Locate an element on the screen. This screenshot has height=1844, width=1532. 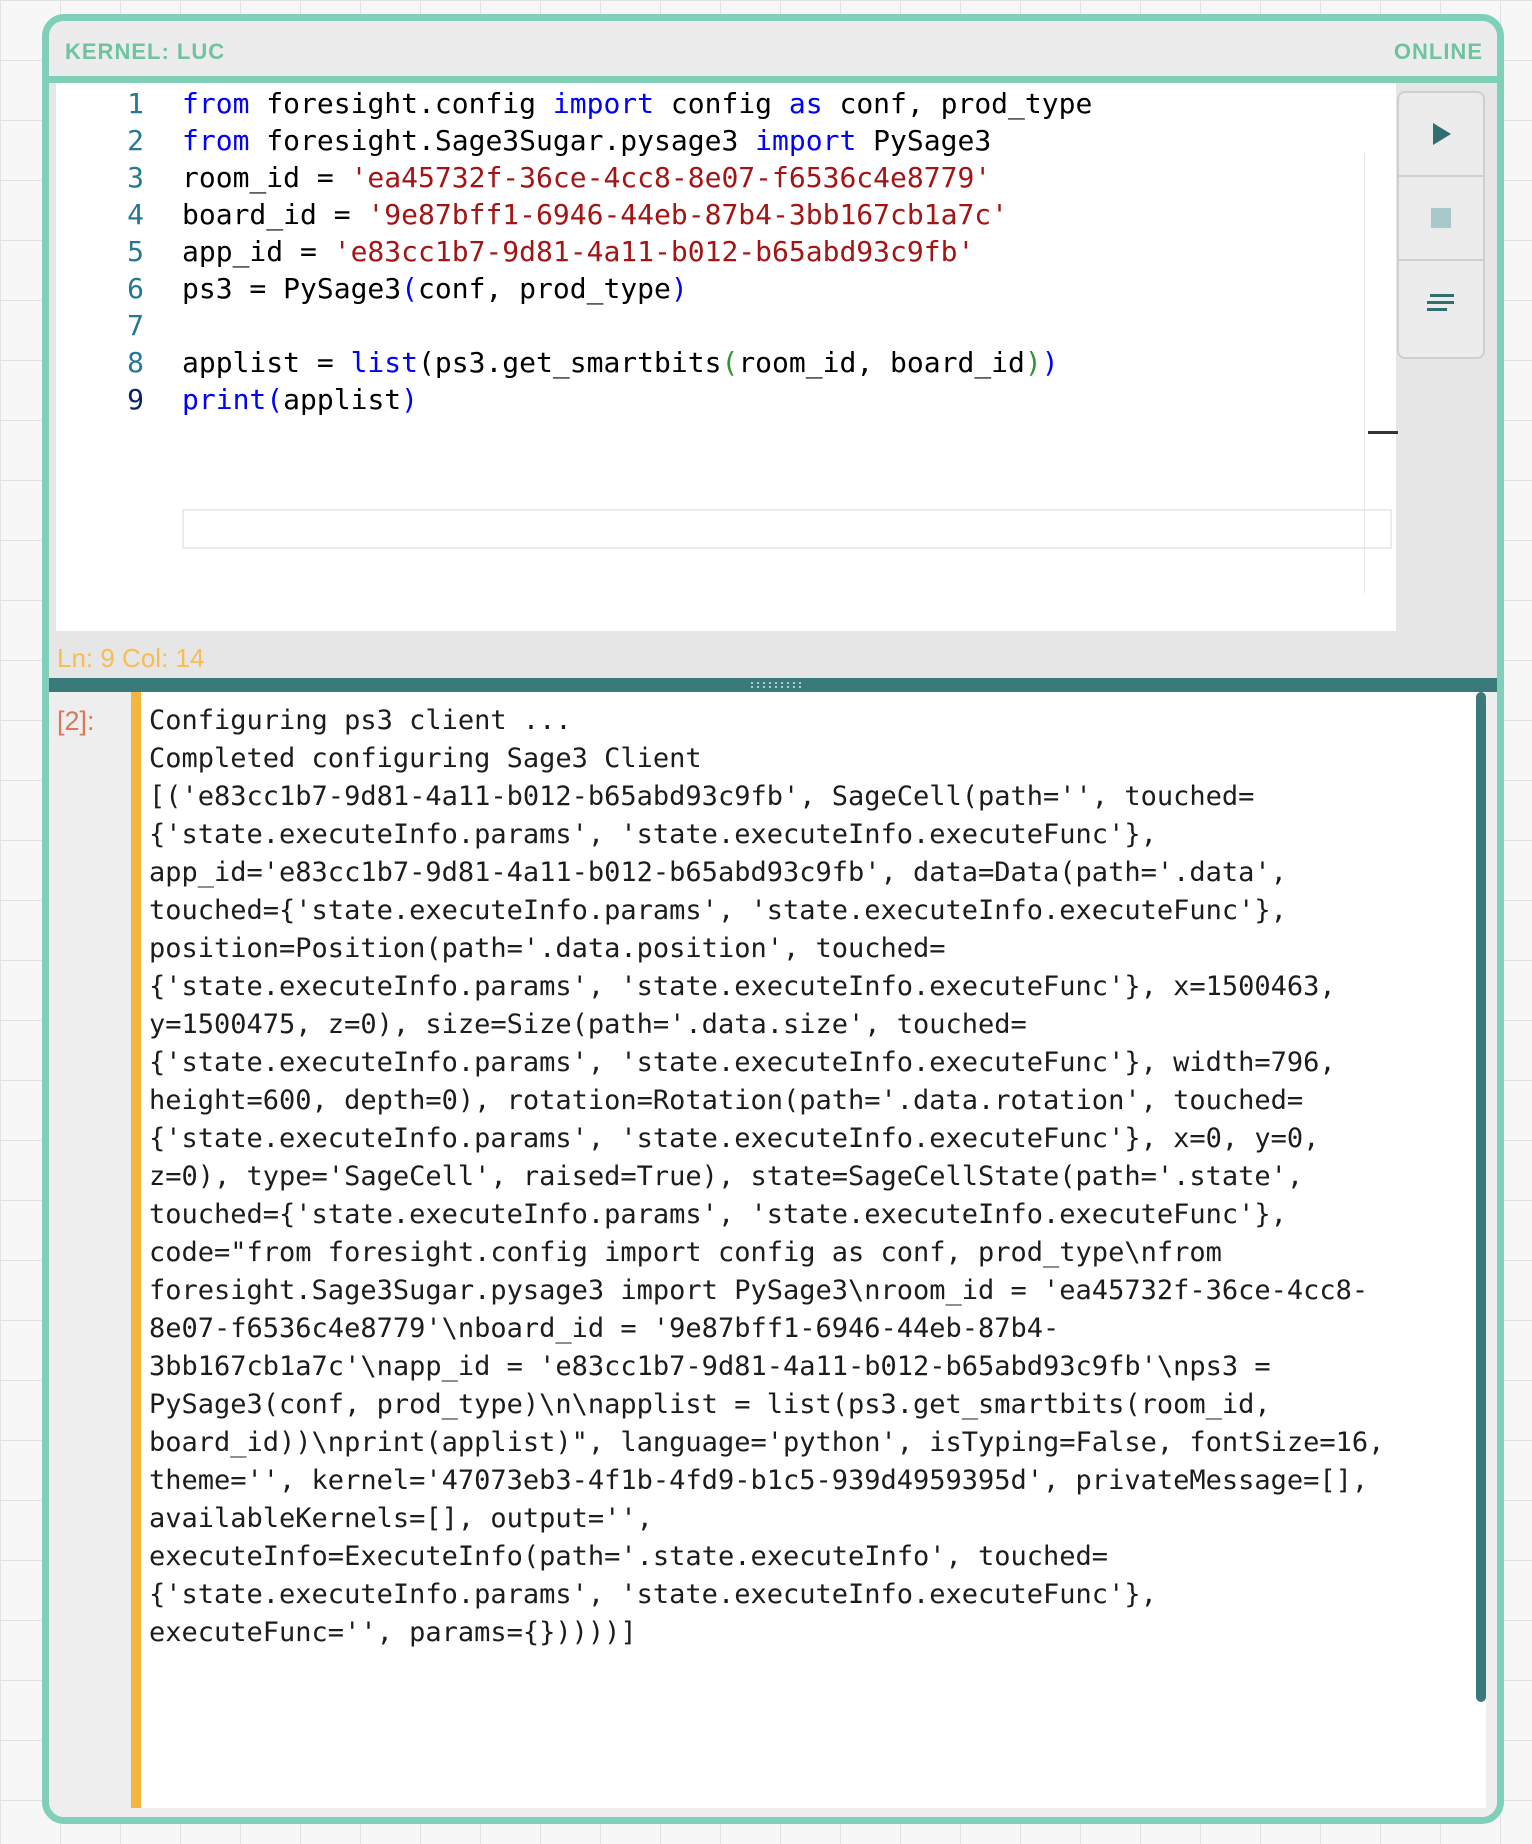
run-button is located at coordinates (1441, 135).